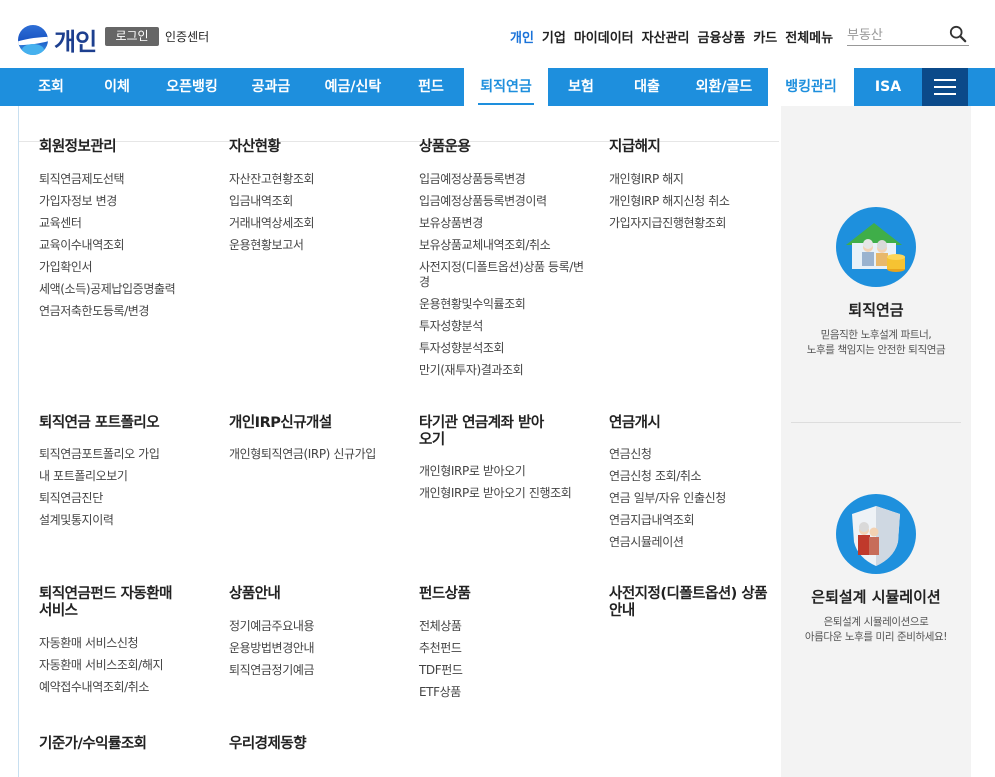 The width and height of the screenshot is (995, 777). Describe the element at coordinates (107, 267) in the screenshot. I see `menu-item: 가입확인서` at that location.